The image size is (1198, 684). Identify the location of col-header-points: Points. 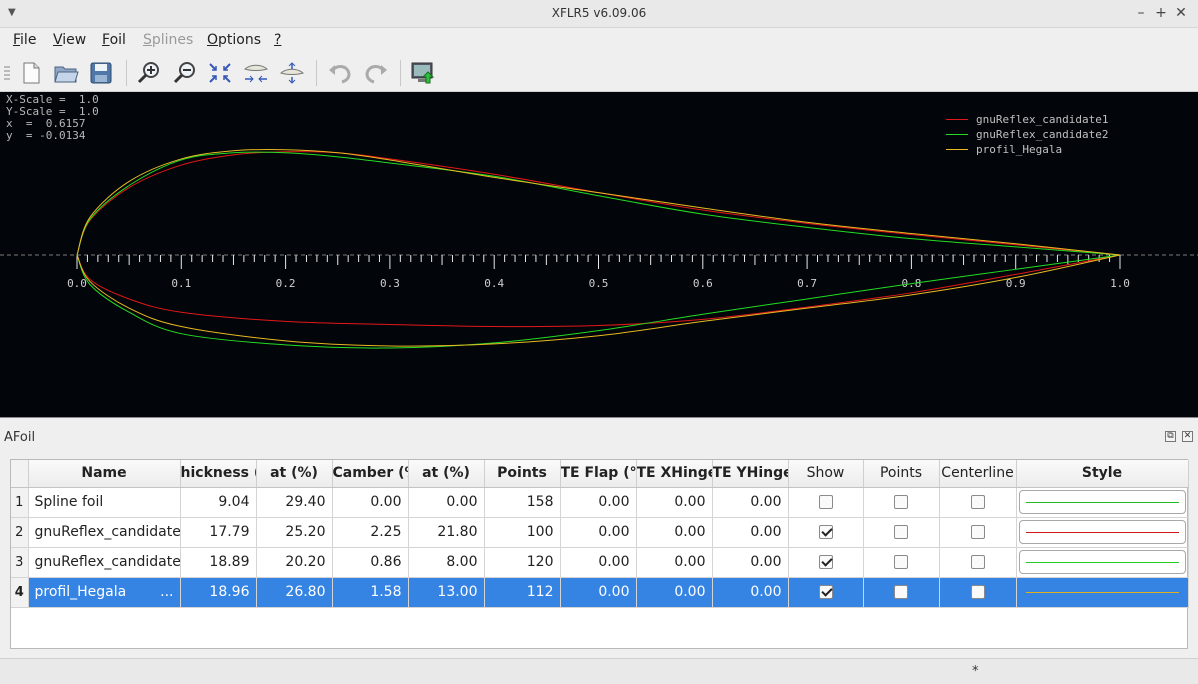
(522, 474).